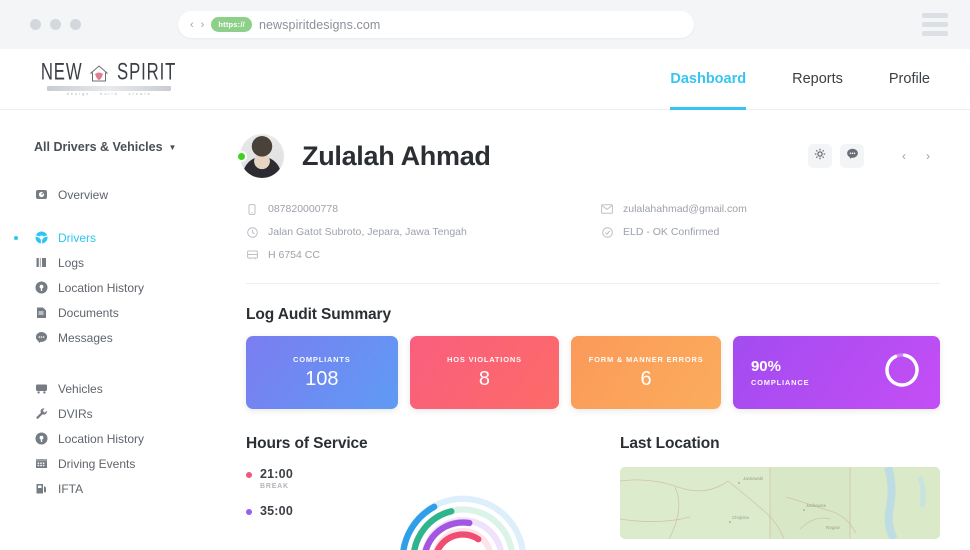 The height and width of the screenshot is (550, 970). I want to click on logo-rule, so click(109, 88).